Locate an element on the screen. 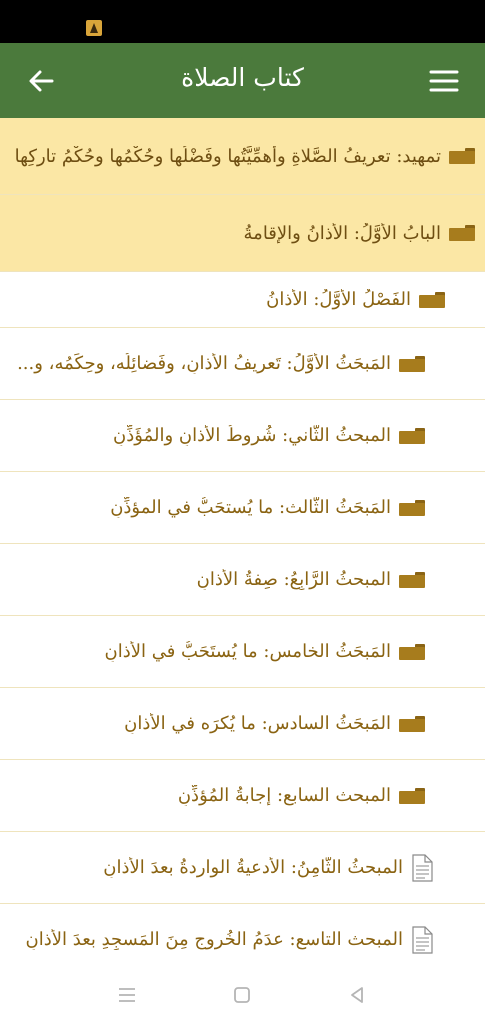 This screenshot has width=485, height=1024. toc-item-label: البابُ الأوَّلُ: الأذانُ والإقامةُ is located at coordinates (342, 233).